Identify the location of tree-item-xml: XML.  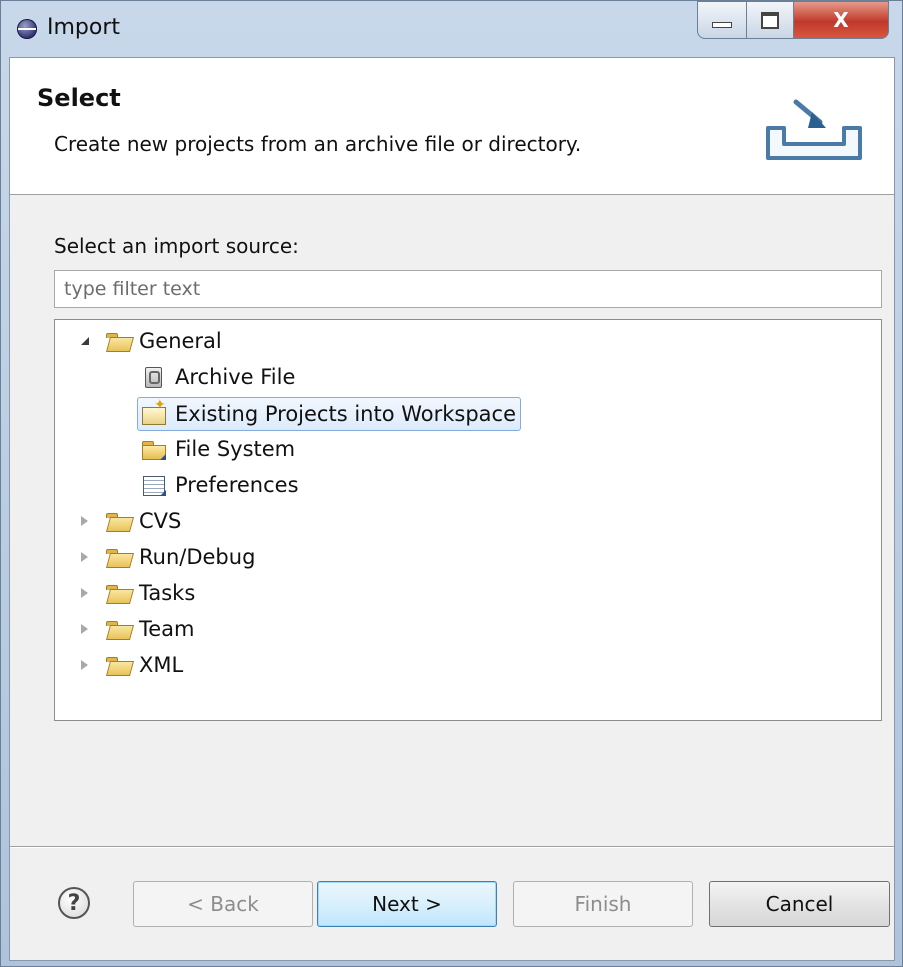
(131, 665).